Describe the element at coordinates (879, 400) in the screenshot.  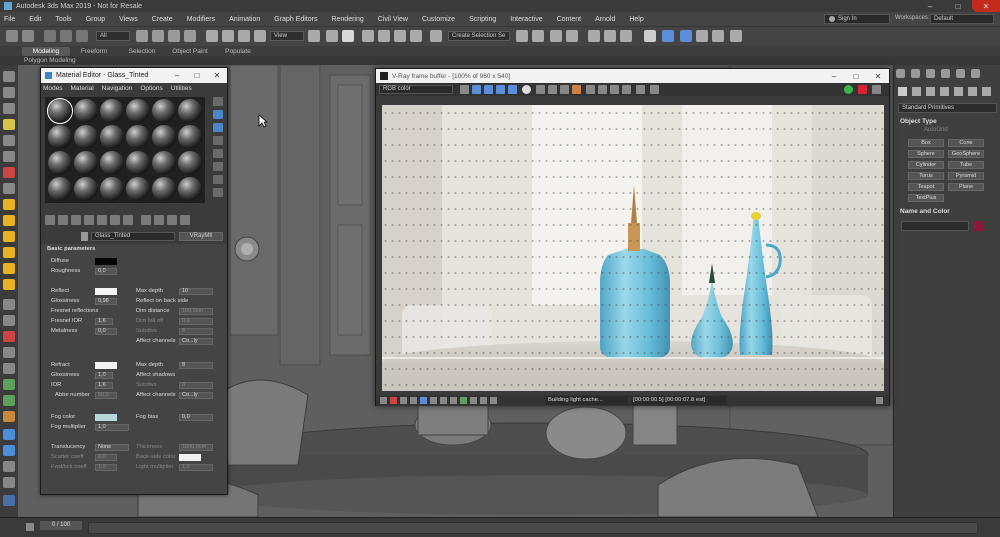
I see `expand-icon` at that location.